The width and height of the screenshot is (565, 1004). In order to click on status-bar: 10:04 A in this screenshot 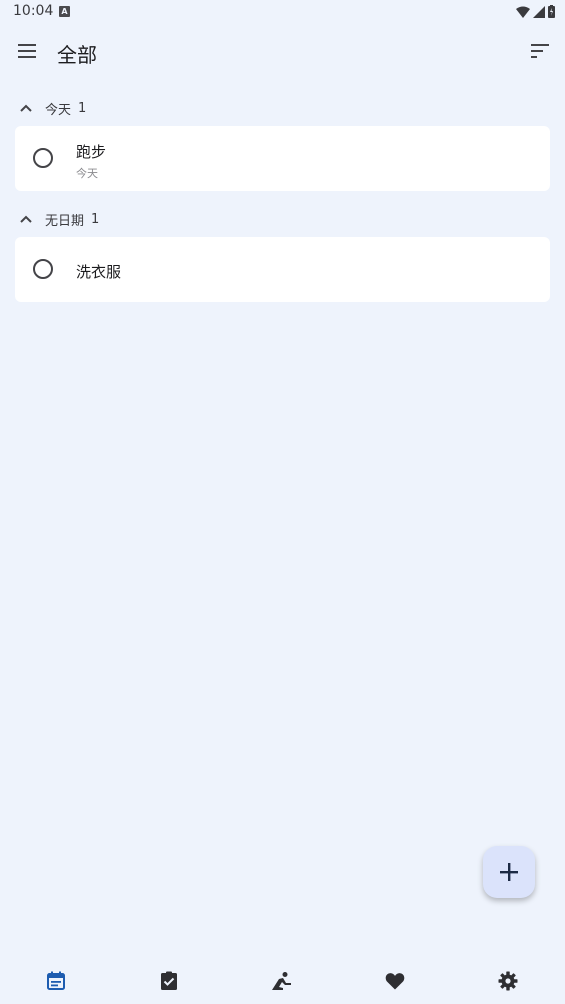, I will do `click(282, 12)`.